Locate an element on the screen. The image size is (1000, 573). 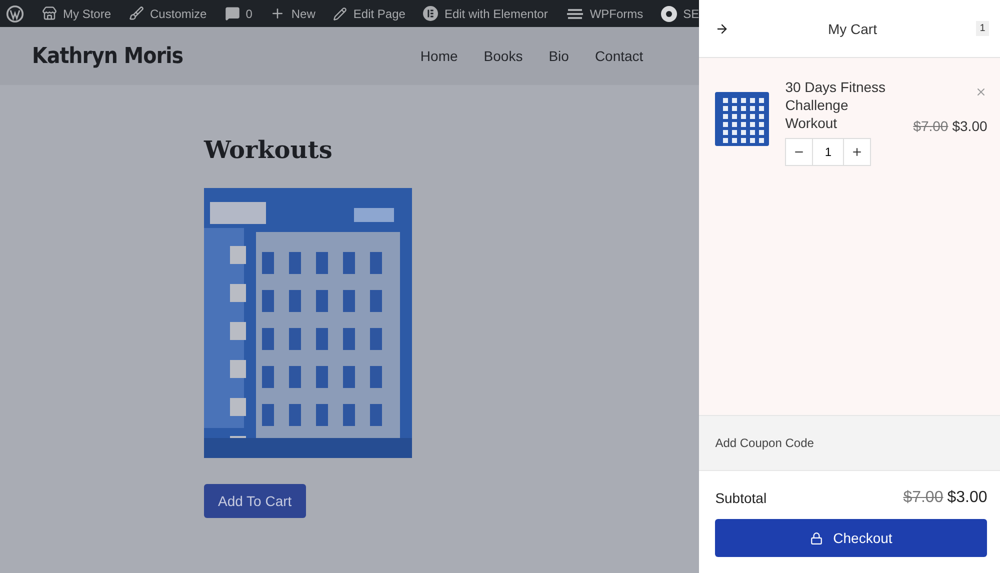
admin-bar-link: Customize is located at coordinates (168, 13).